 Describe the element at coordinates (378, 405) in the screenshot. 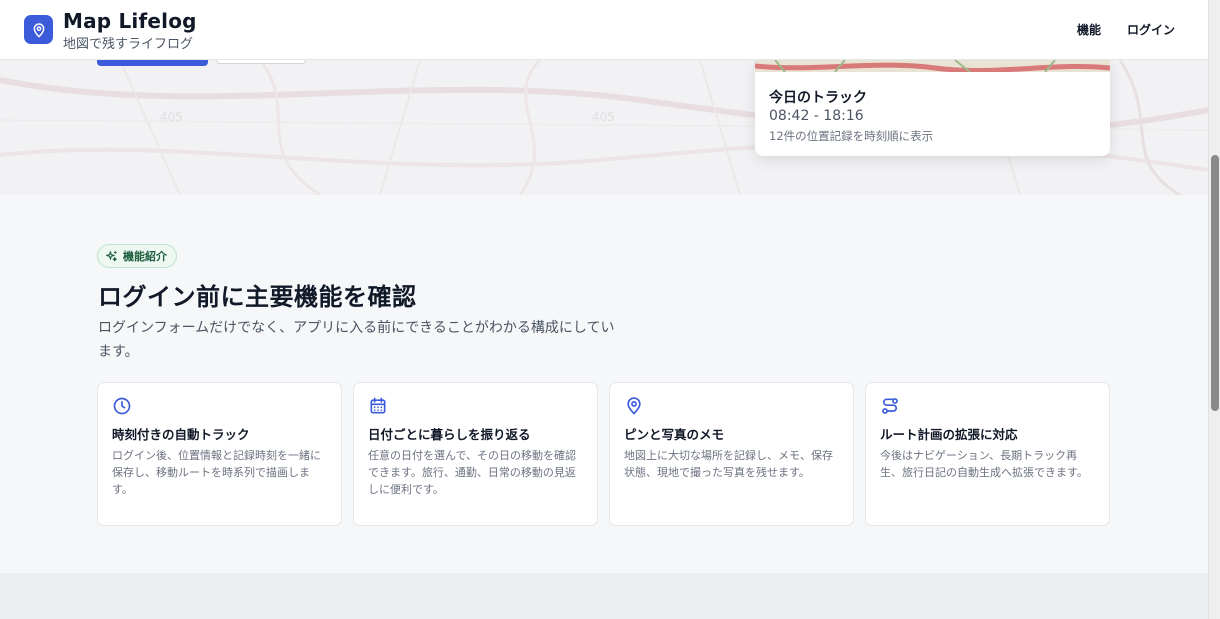

I see `calendar-icon` at that location.